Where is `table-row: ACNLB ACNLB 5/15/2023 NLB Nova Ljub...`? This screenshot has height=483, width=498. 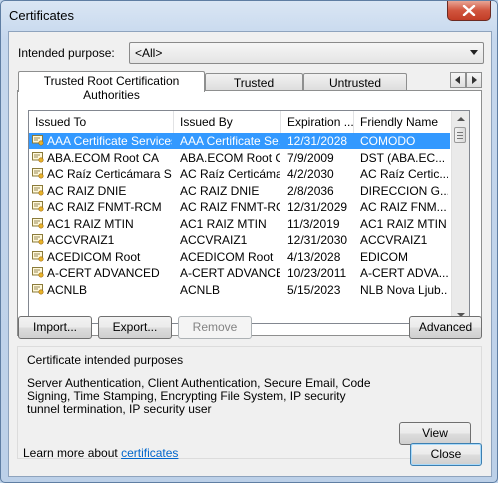 table-row: ACNLB ACNLB 5/15/2023 NLB Nova Ljub... is located at coordinates (239, 290).